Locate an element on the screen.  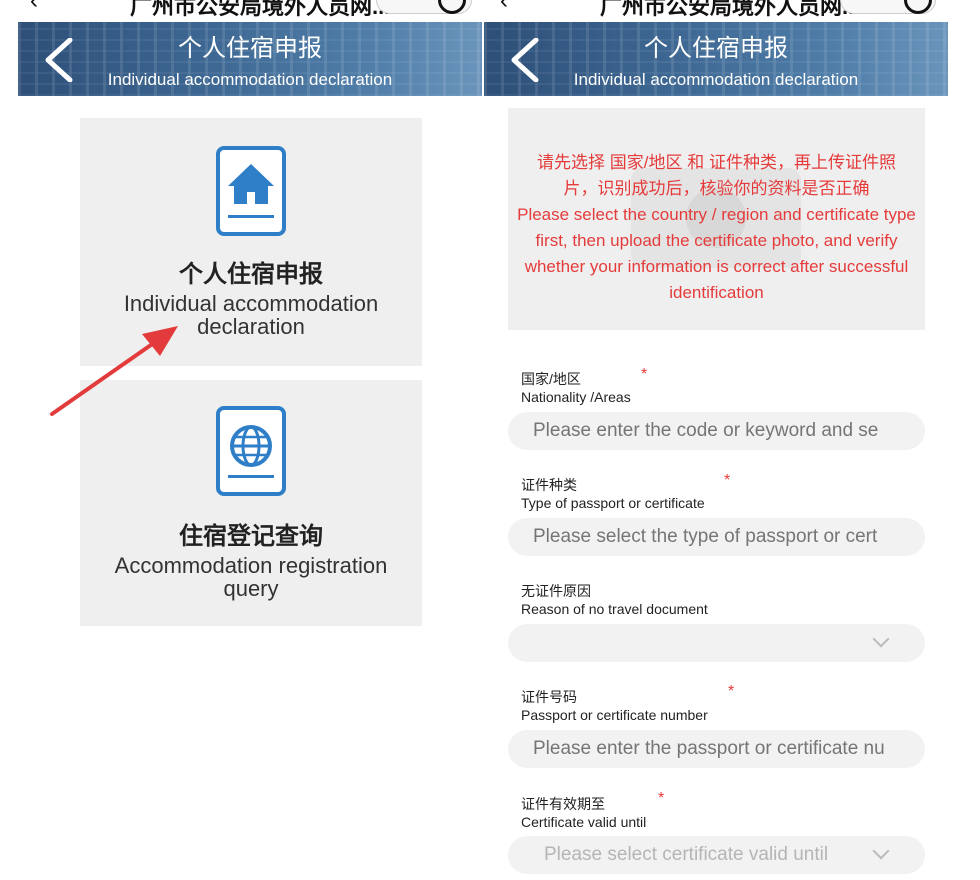
valid-until-select: Please select certificate valid until is located at coordinates (716, 855).